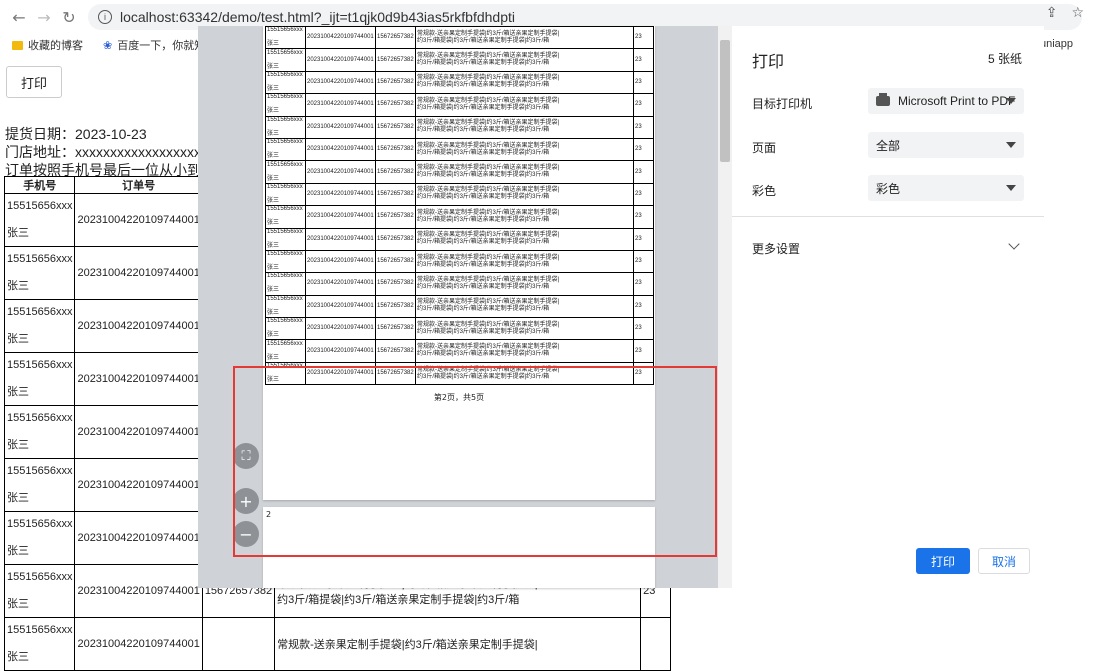 The height and width of the screenshot is (671, 1098). Describe the element at coordinates (764, 148) in the screenshot. I see `pages-label: 页面` at that location.